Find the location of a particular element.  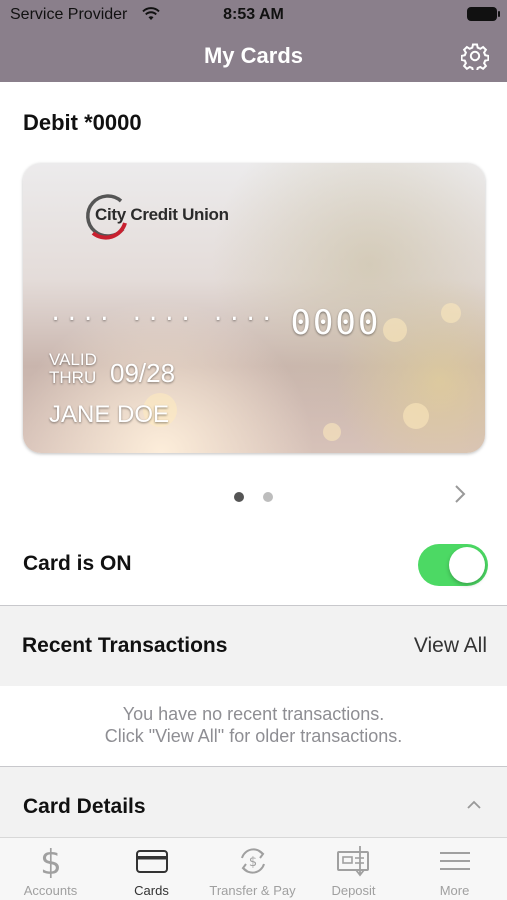

thru-label: THRU is located at coordinates (73, 377).